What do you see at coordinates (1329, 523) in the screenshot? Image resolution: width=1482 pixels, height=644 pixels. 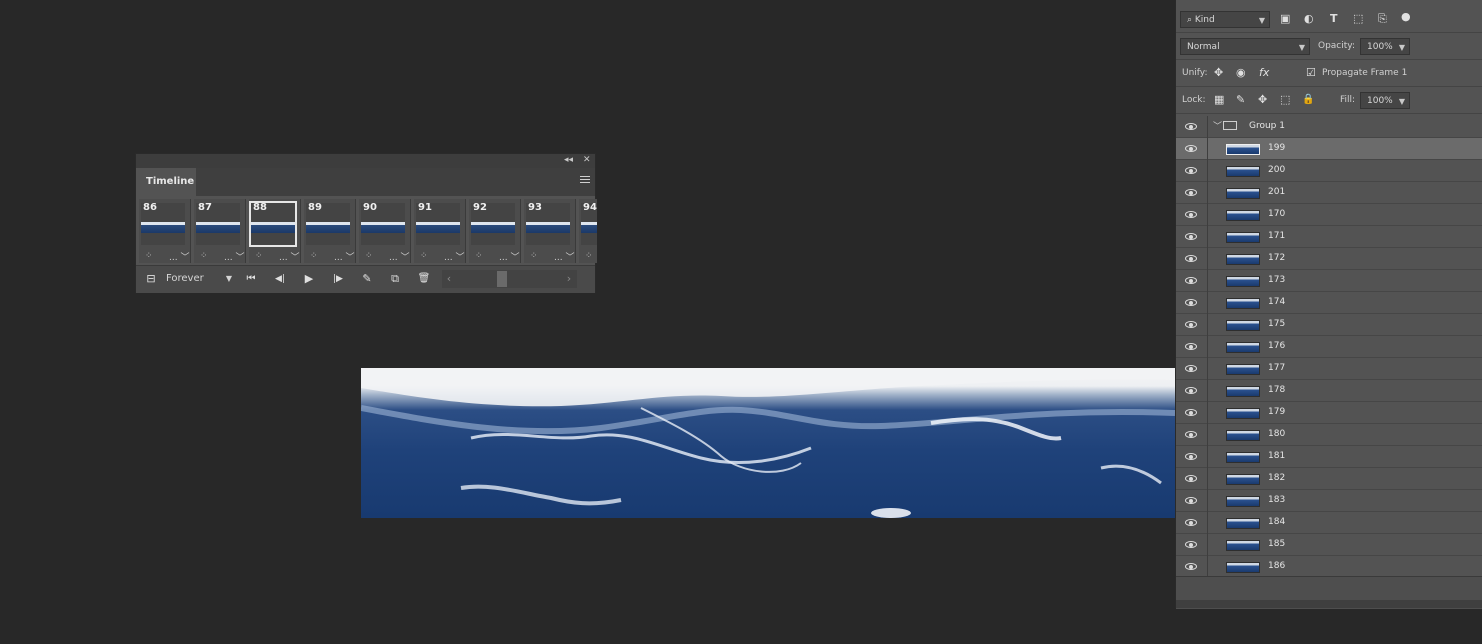 I see `layer-row: 184` at bounding box center [1329, 523].